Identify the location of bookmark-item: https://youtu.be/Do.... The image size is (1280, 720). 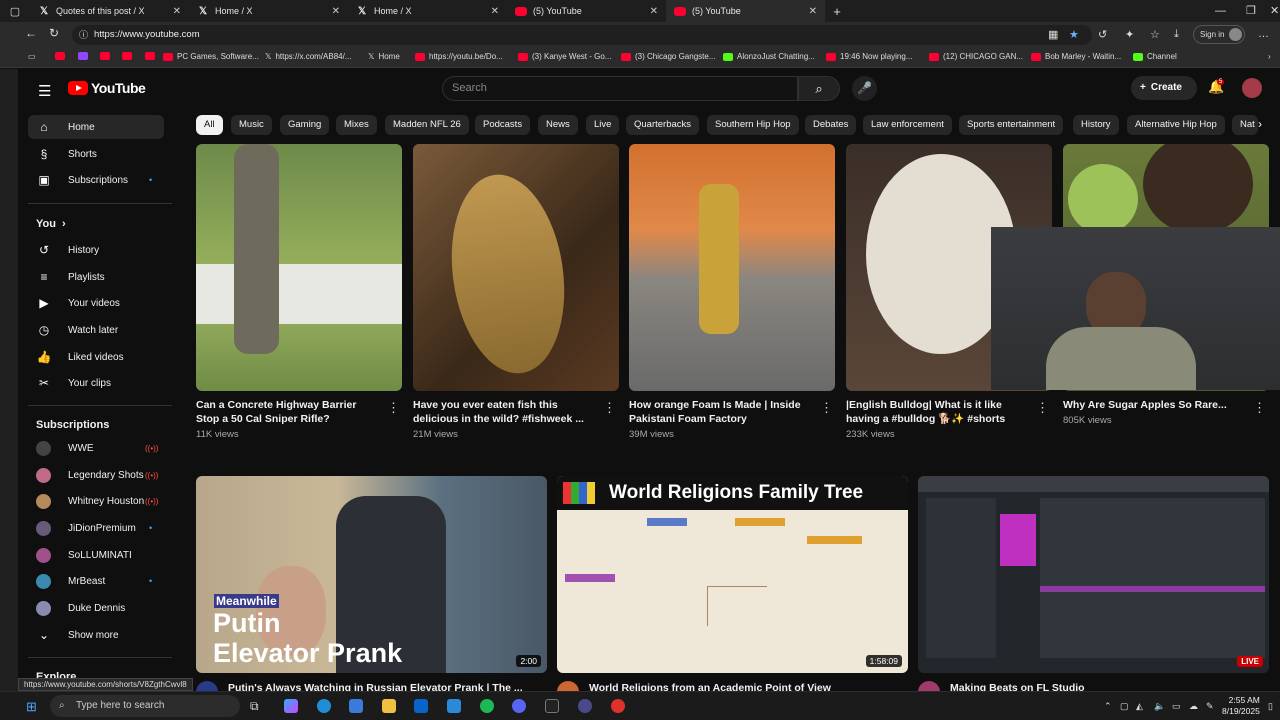
(459, 56).